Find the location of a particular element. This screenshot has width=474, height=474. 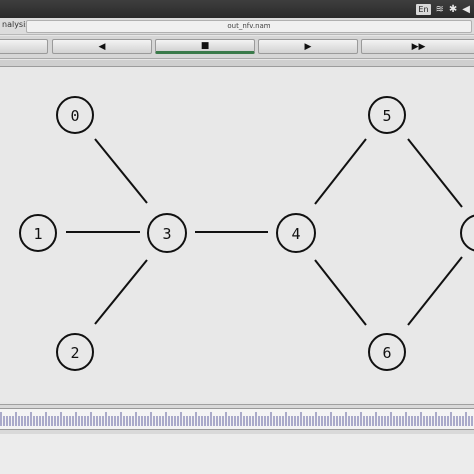

wifi-icon: ≋ is located at coordinates (440, 9).